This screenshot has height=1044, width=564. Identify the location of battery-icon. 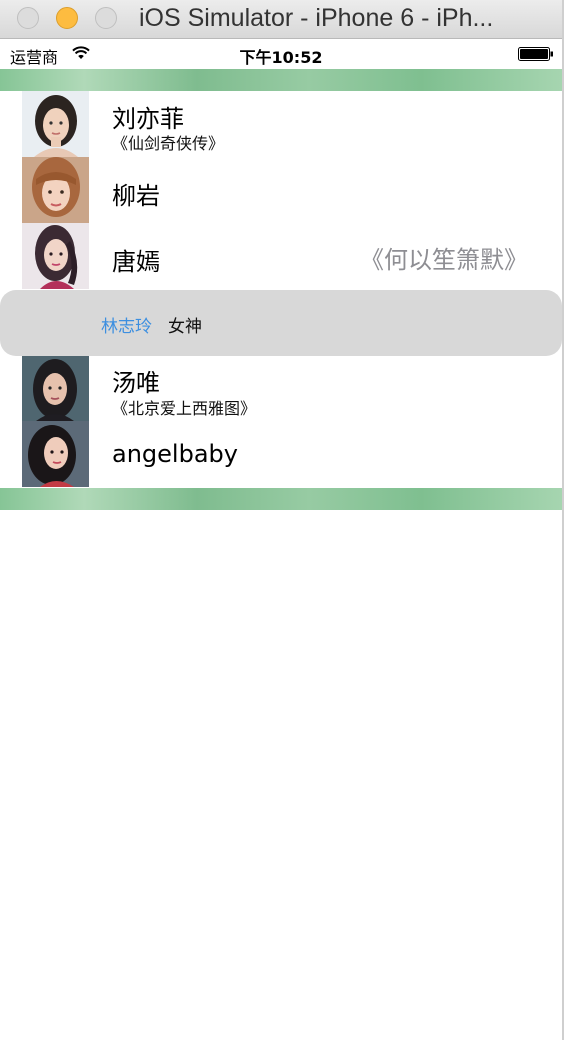
(535, 54).